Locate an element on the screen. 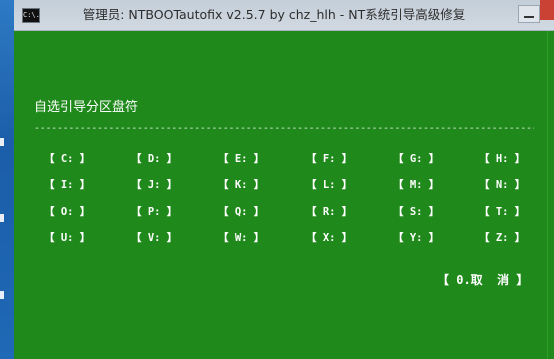  drive-option-o: 【 O: 】 is located at coordinates (71, 212).